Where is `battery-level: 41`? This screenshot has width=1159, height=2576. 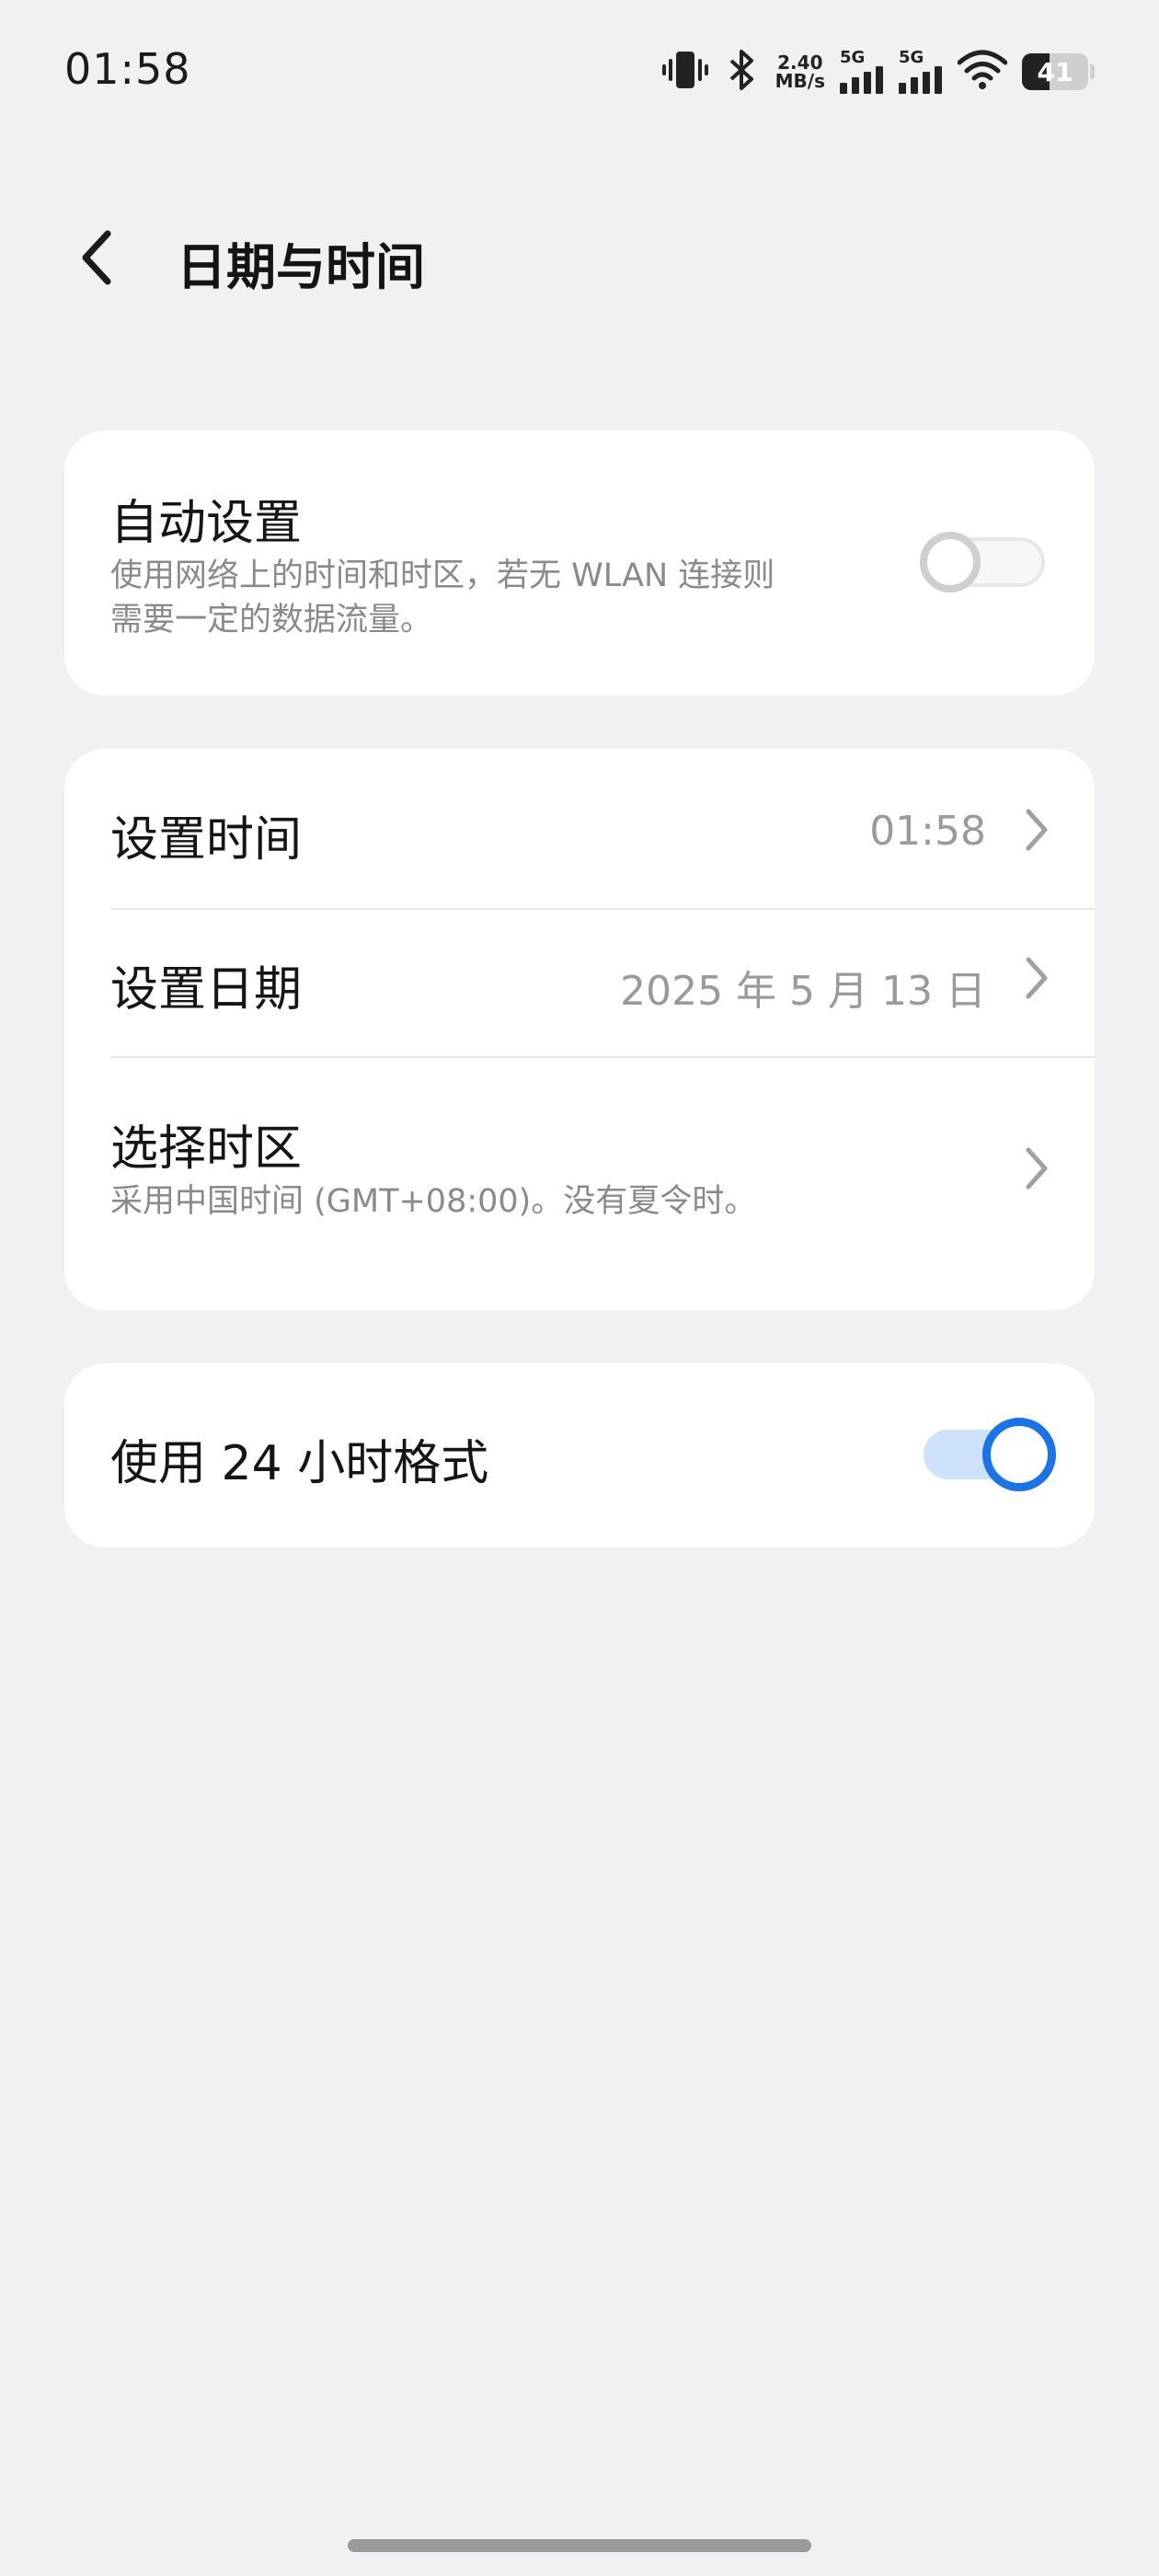 battery-level: 41 is located at coordinates (1055, 71).